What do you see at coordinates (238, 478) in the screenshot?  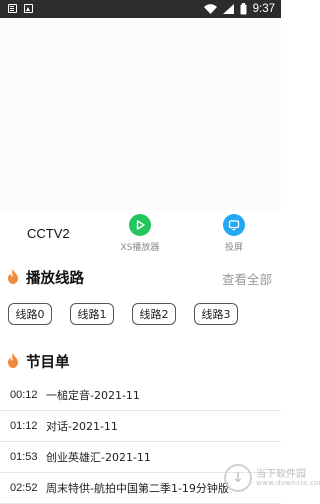 I see `watermark-logo-icon: ↓` at bounding box center [238, 478].